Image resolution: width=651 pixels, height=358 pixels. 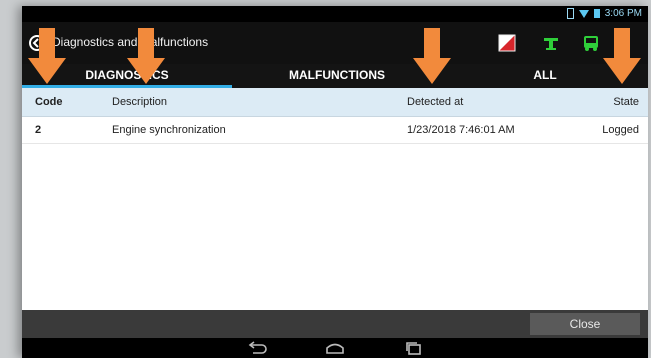 What do you see at coordinates (570, 13) in the screenshot?
I see `battery-icon` at bounding box center [570, 13].